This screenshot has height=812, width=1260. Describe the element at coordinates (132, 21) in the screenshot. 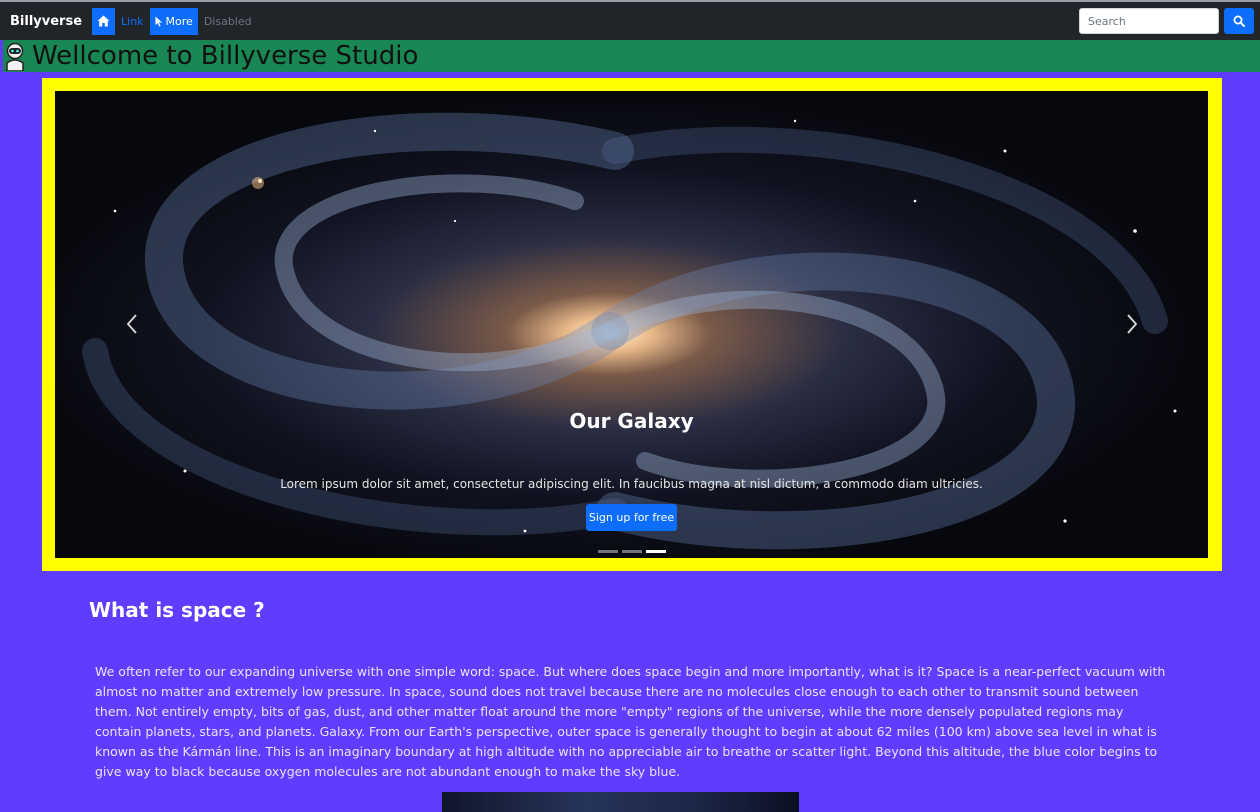

I see `nav-link: Link` at that location.